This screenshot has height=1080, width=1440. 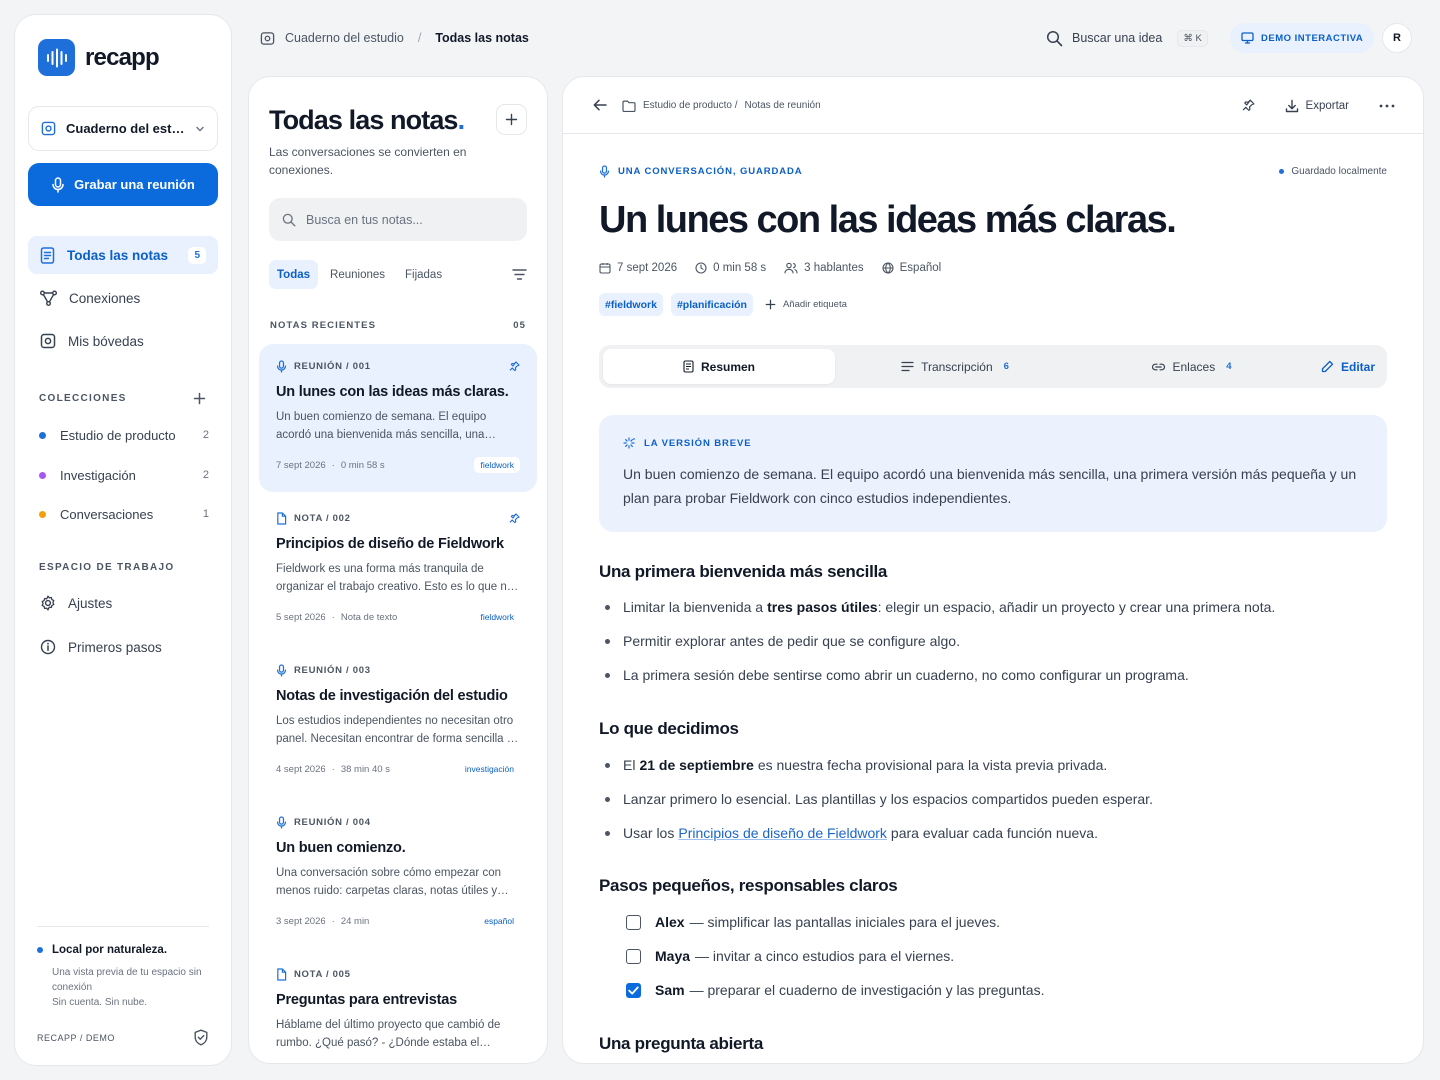 What do you see at coordinates (888, 268) in the screenshot?
I see `globe-icon` at bounding box center [888, 268].